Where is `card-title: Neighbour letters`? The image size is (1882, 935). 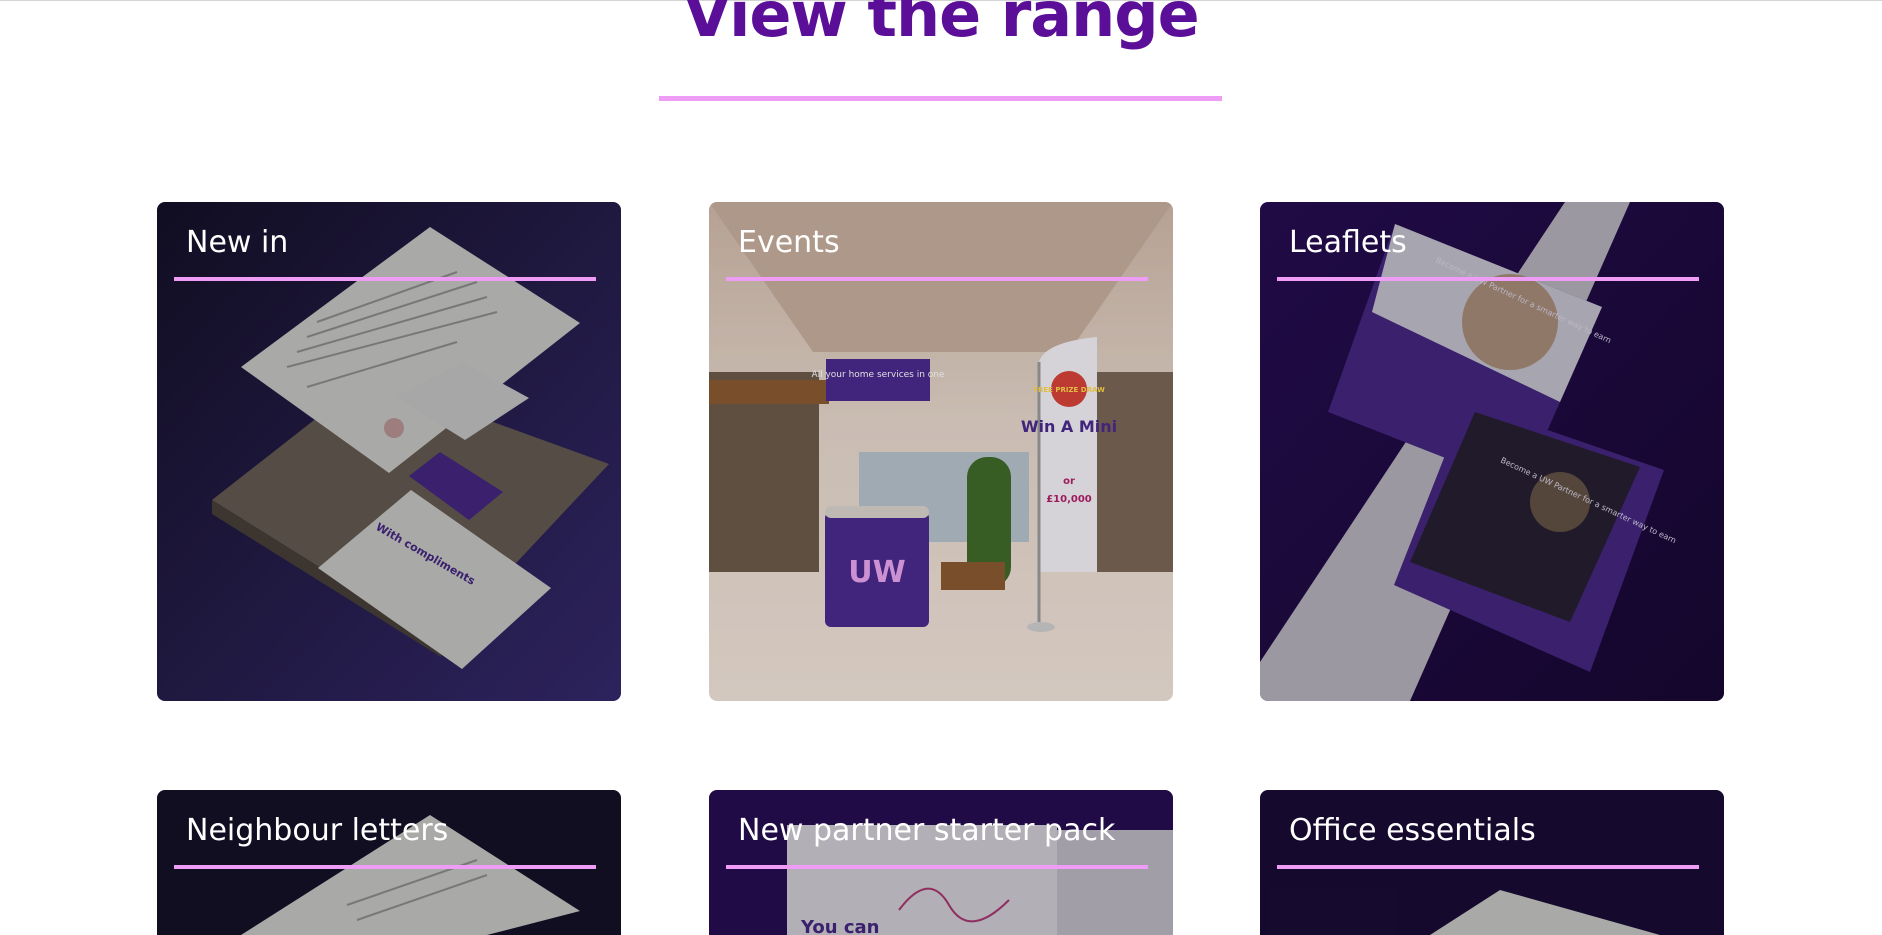 card-title: Neighbour letters is located at coordinates (317, 830).